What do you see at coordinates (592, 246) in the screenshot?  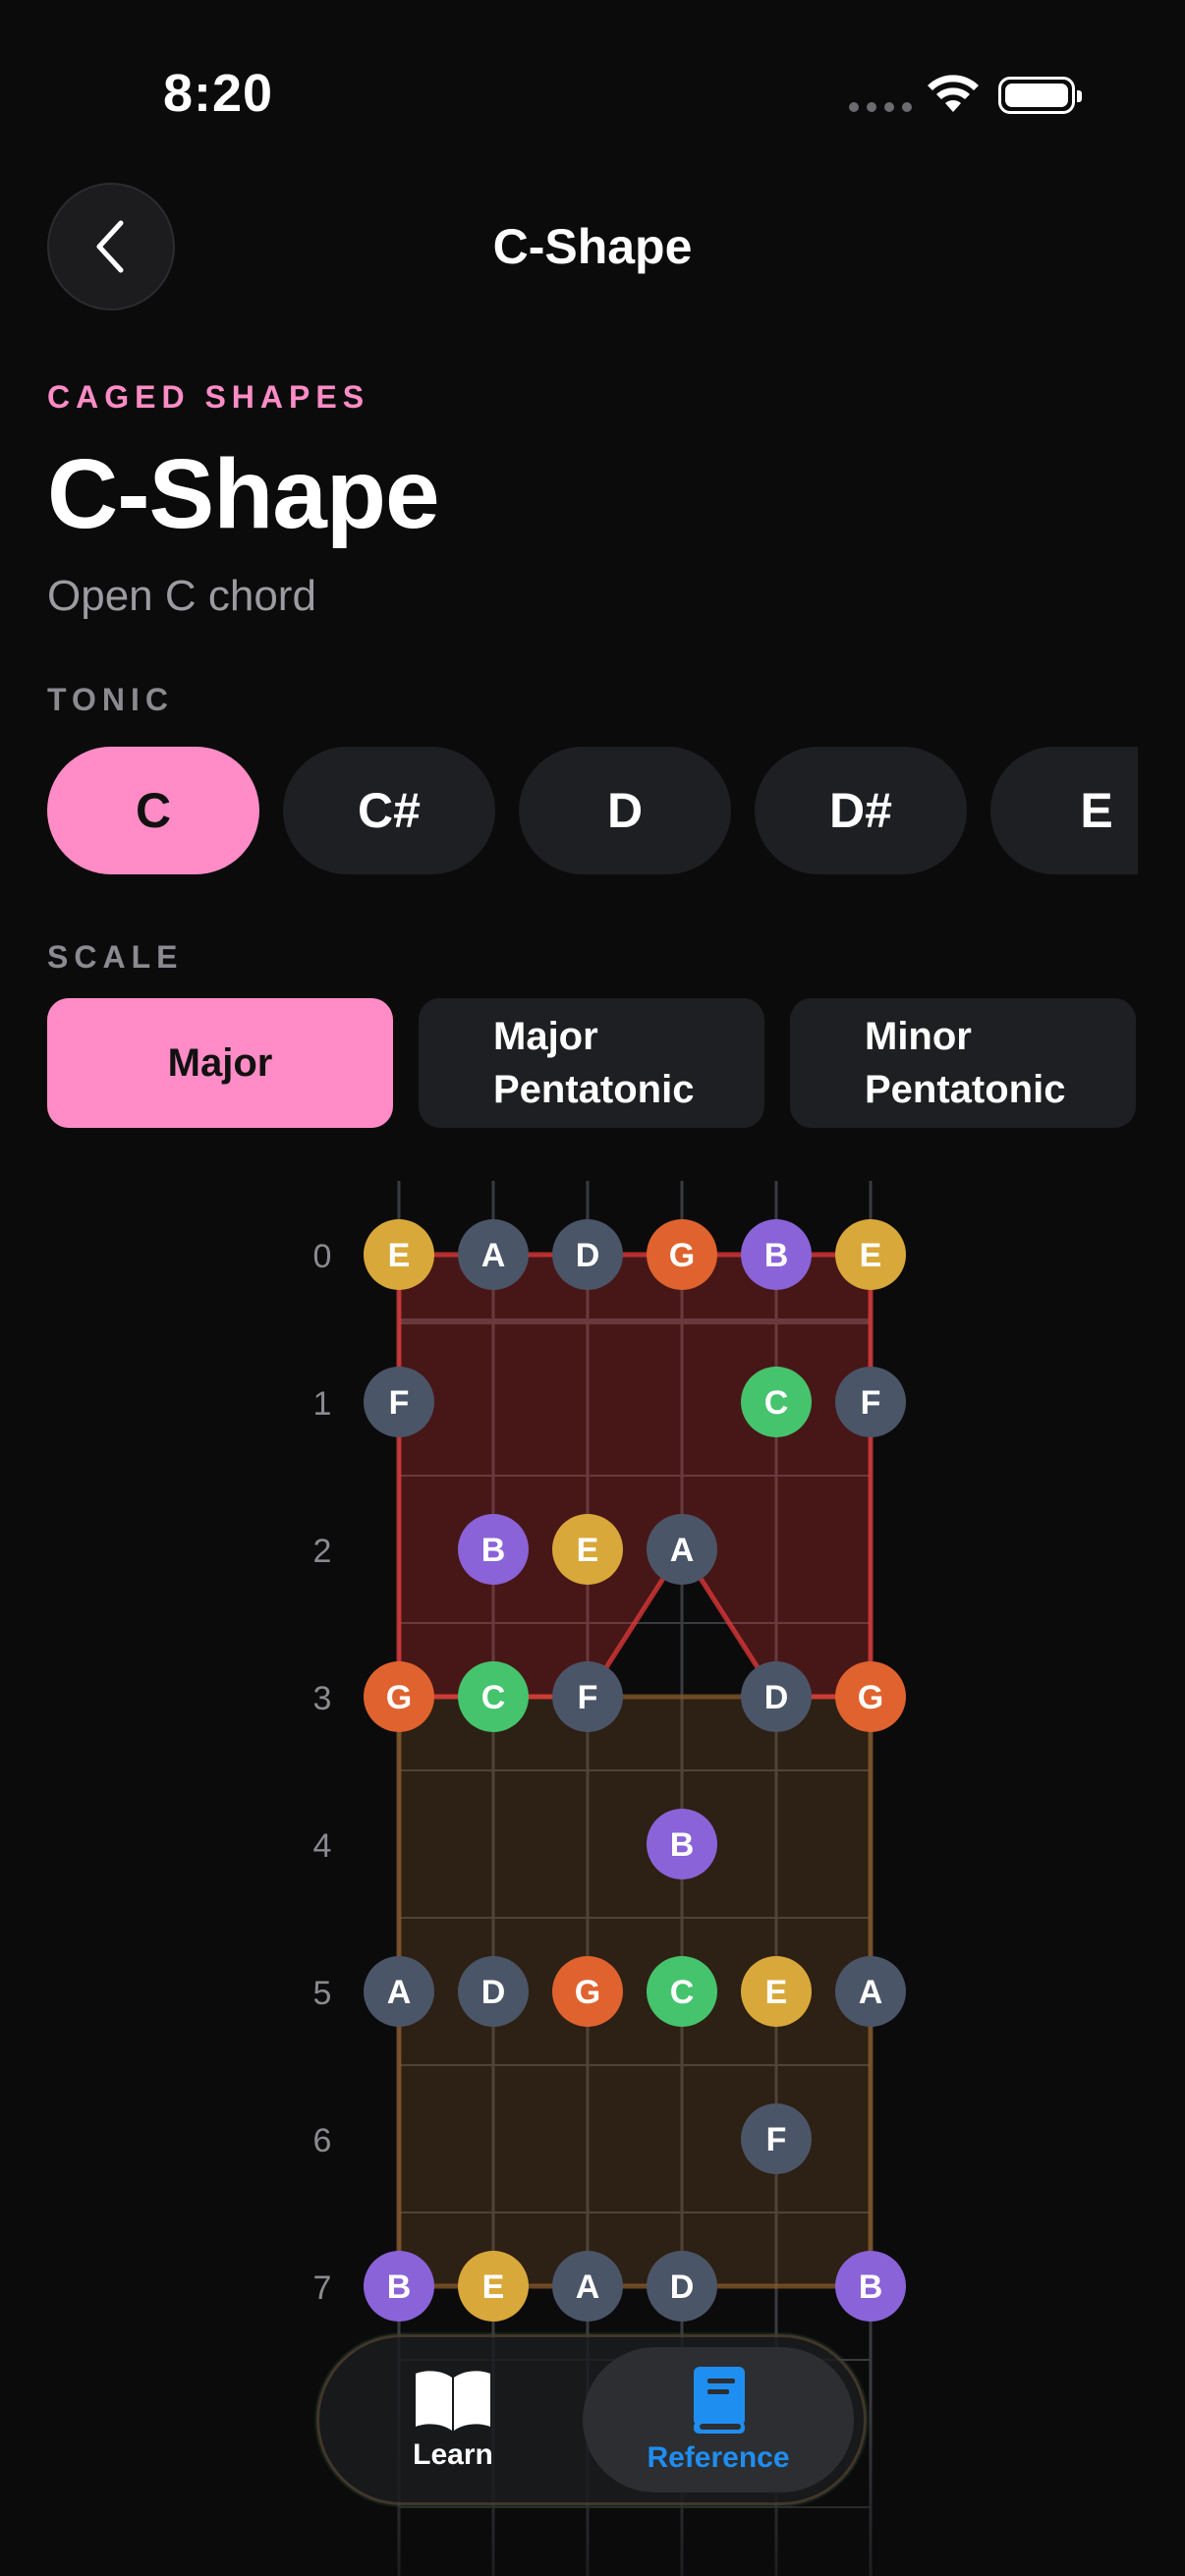 I see `nav-title: C-Shape` at bounding box center [592, 246].